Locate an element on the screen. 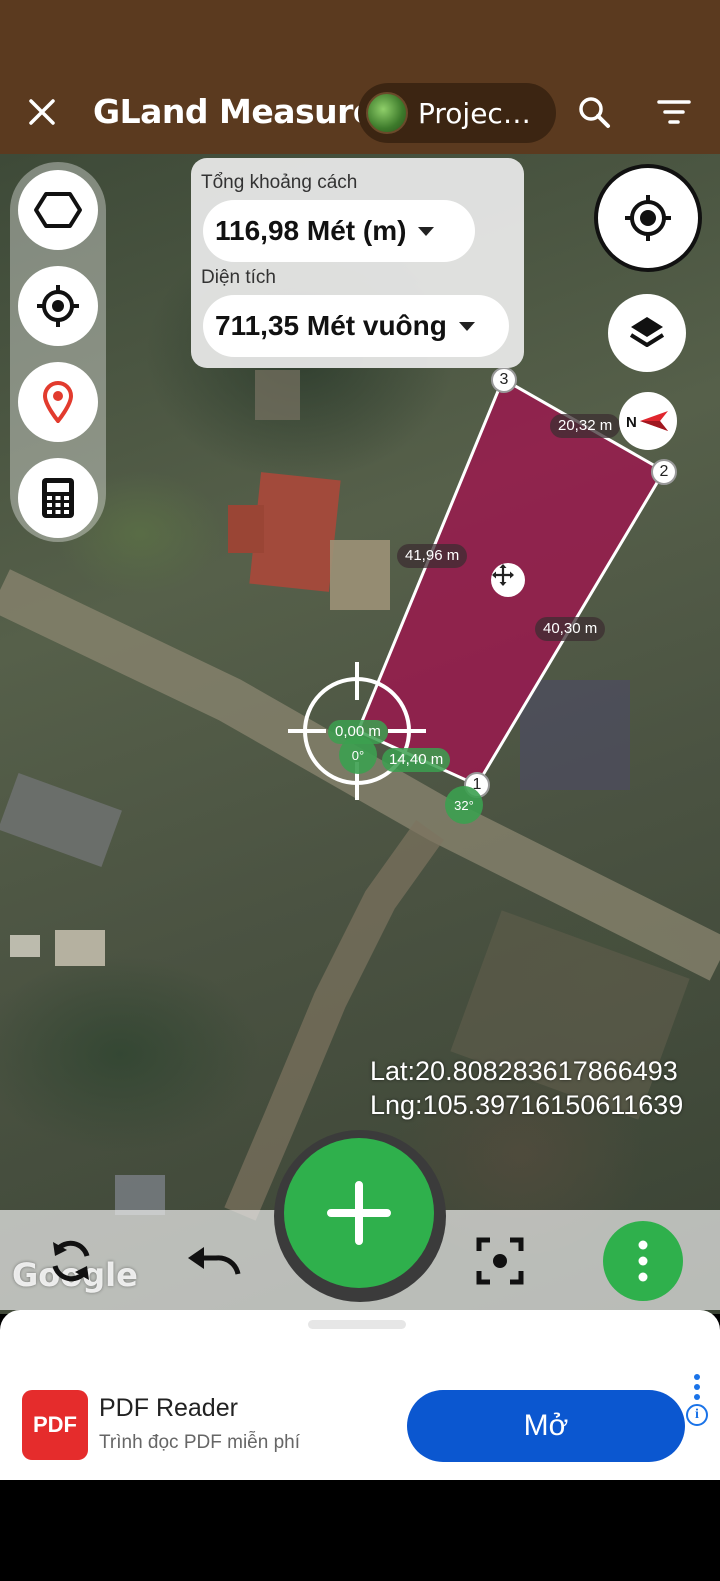 This screenshot has height=1581, width=720. move-polygon-handle is located at coordinates (508, 580).